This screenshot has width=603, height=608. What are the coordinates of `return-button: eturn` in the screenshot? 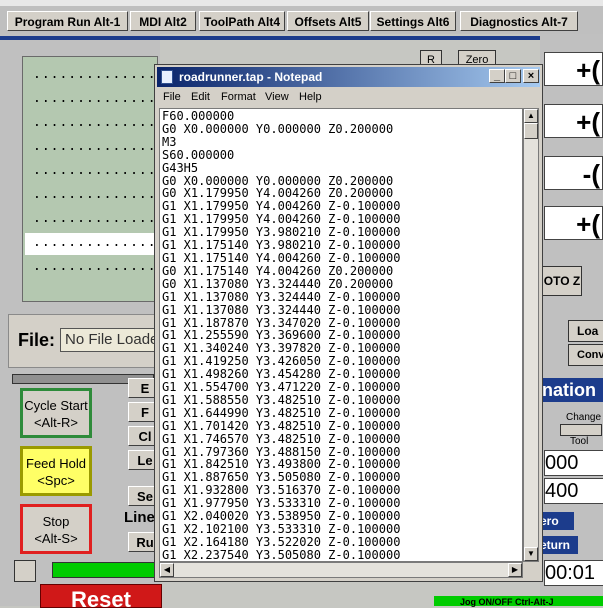 It's located at (559, 545).